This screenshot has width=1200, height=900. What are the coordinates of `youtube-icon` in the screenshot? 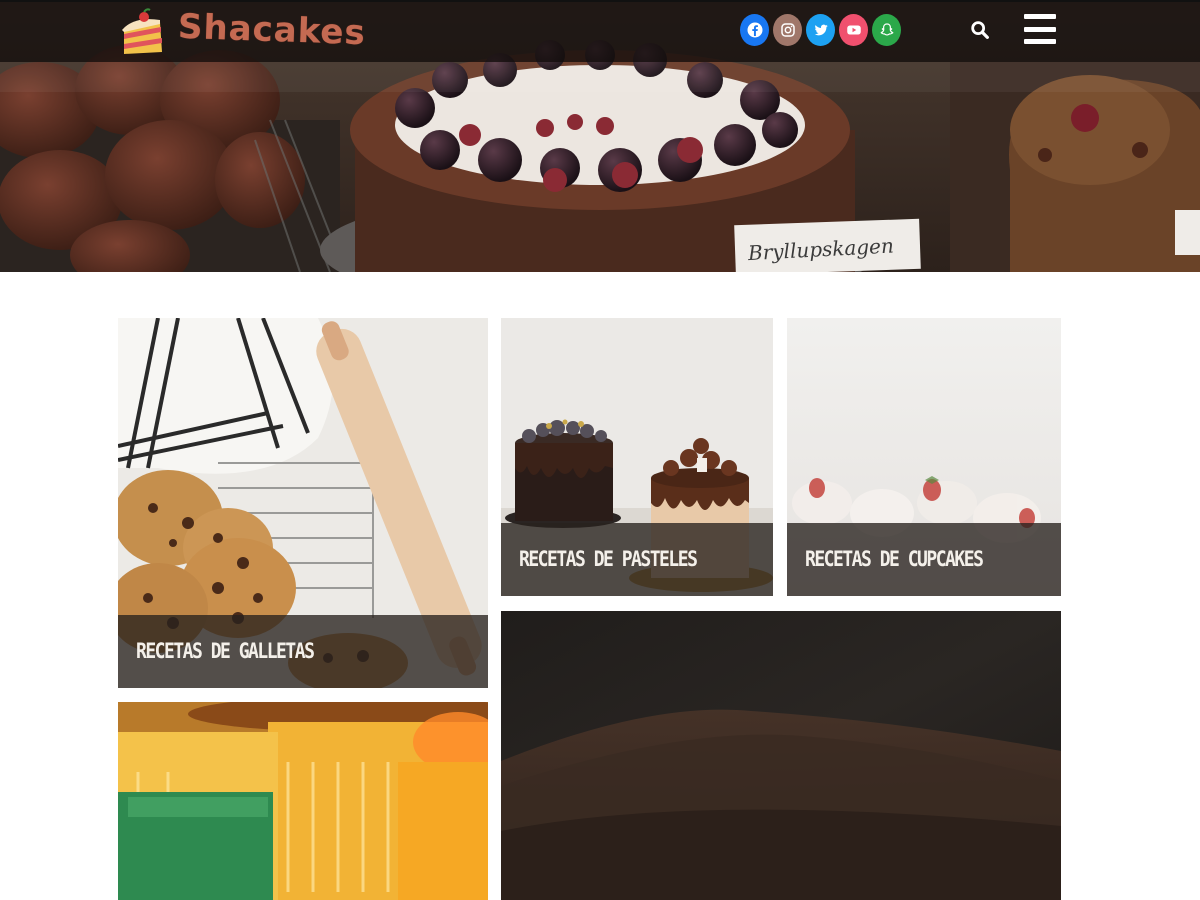 It's located at (853, 30).